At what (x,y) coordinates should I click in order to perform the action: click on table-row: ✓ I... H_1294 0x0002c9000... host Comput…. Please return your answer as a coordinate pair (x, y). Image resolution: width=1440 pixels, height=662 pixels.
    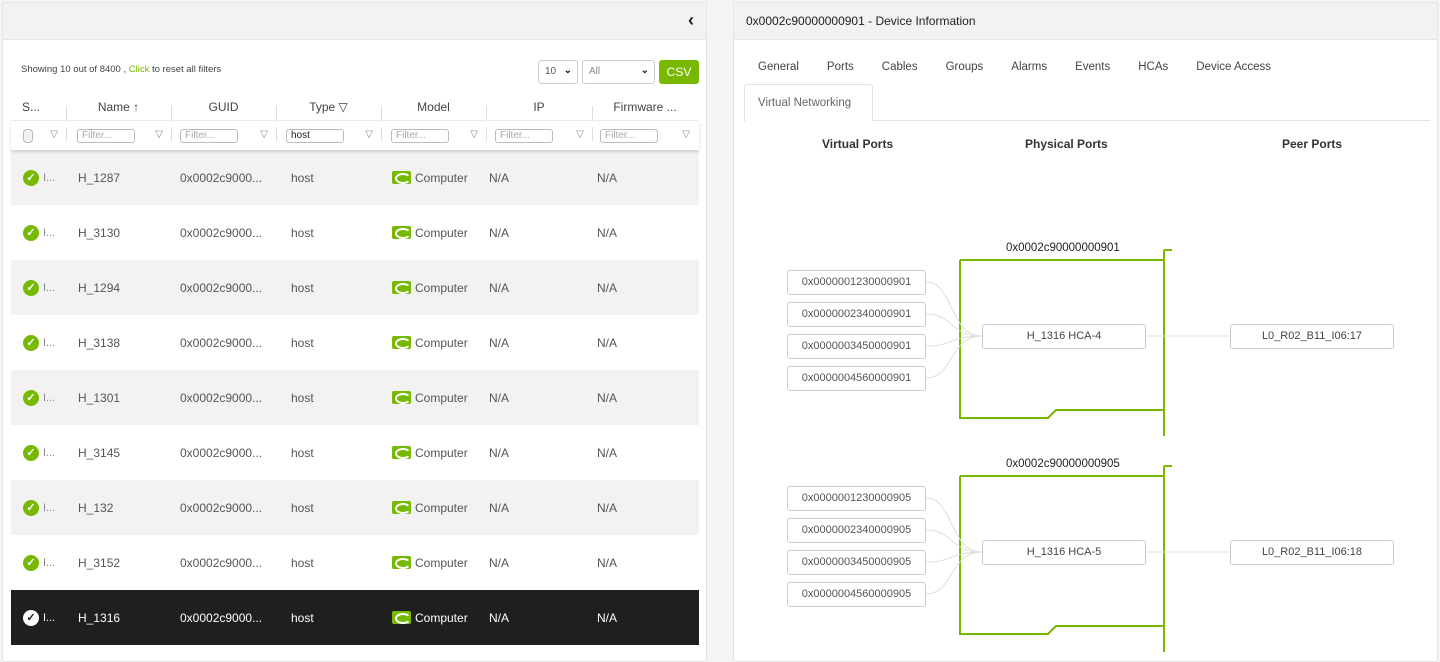
    Looking at the image, I should click on (355, 287).